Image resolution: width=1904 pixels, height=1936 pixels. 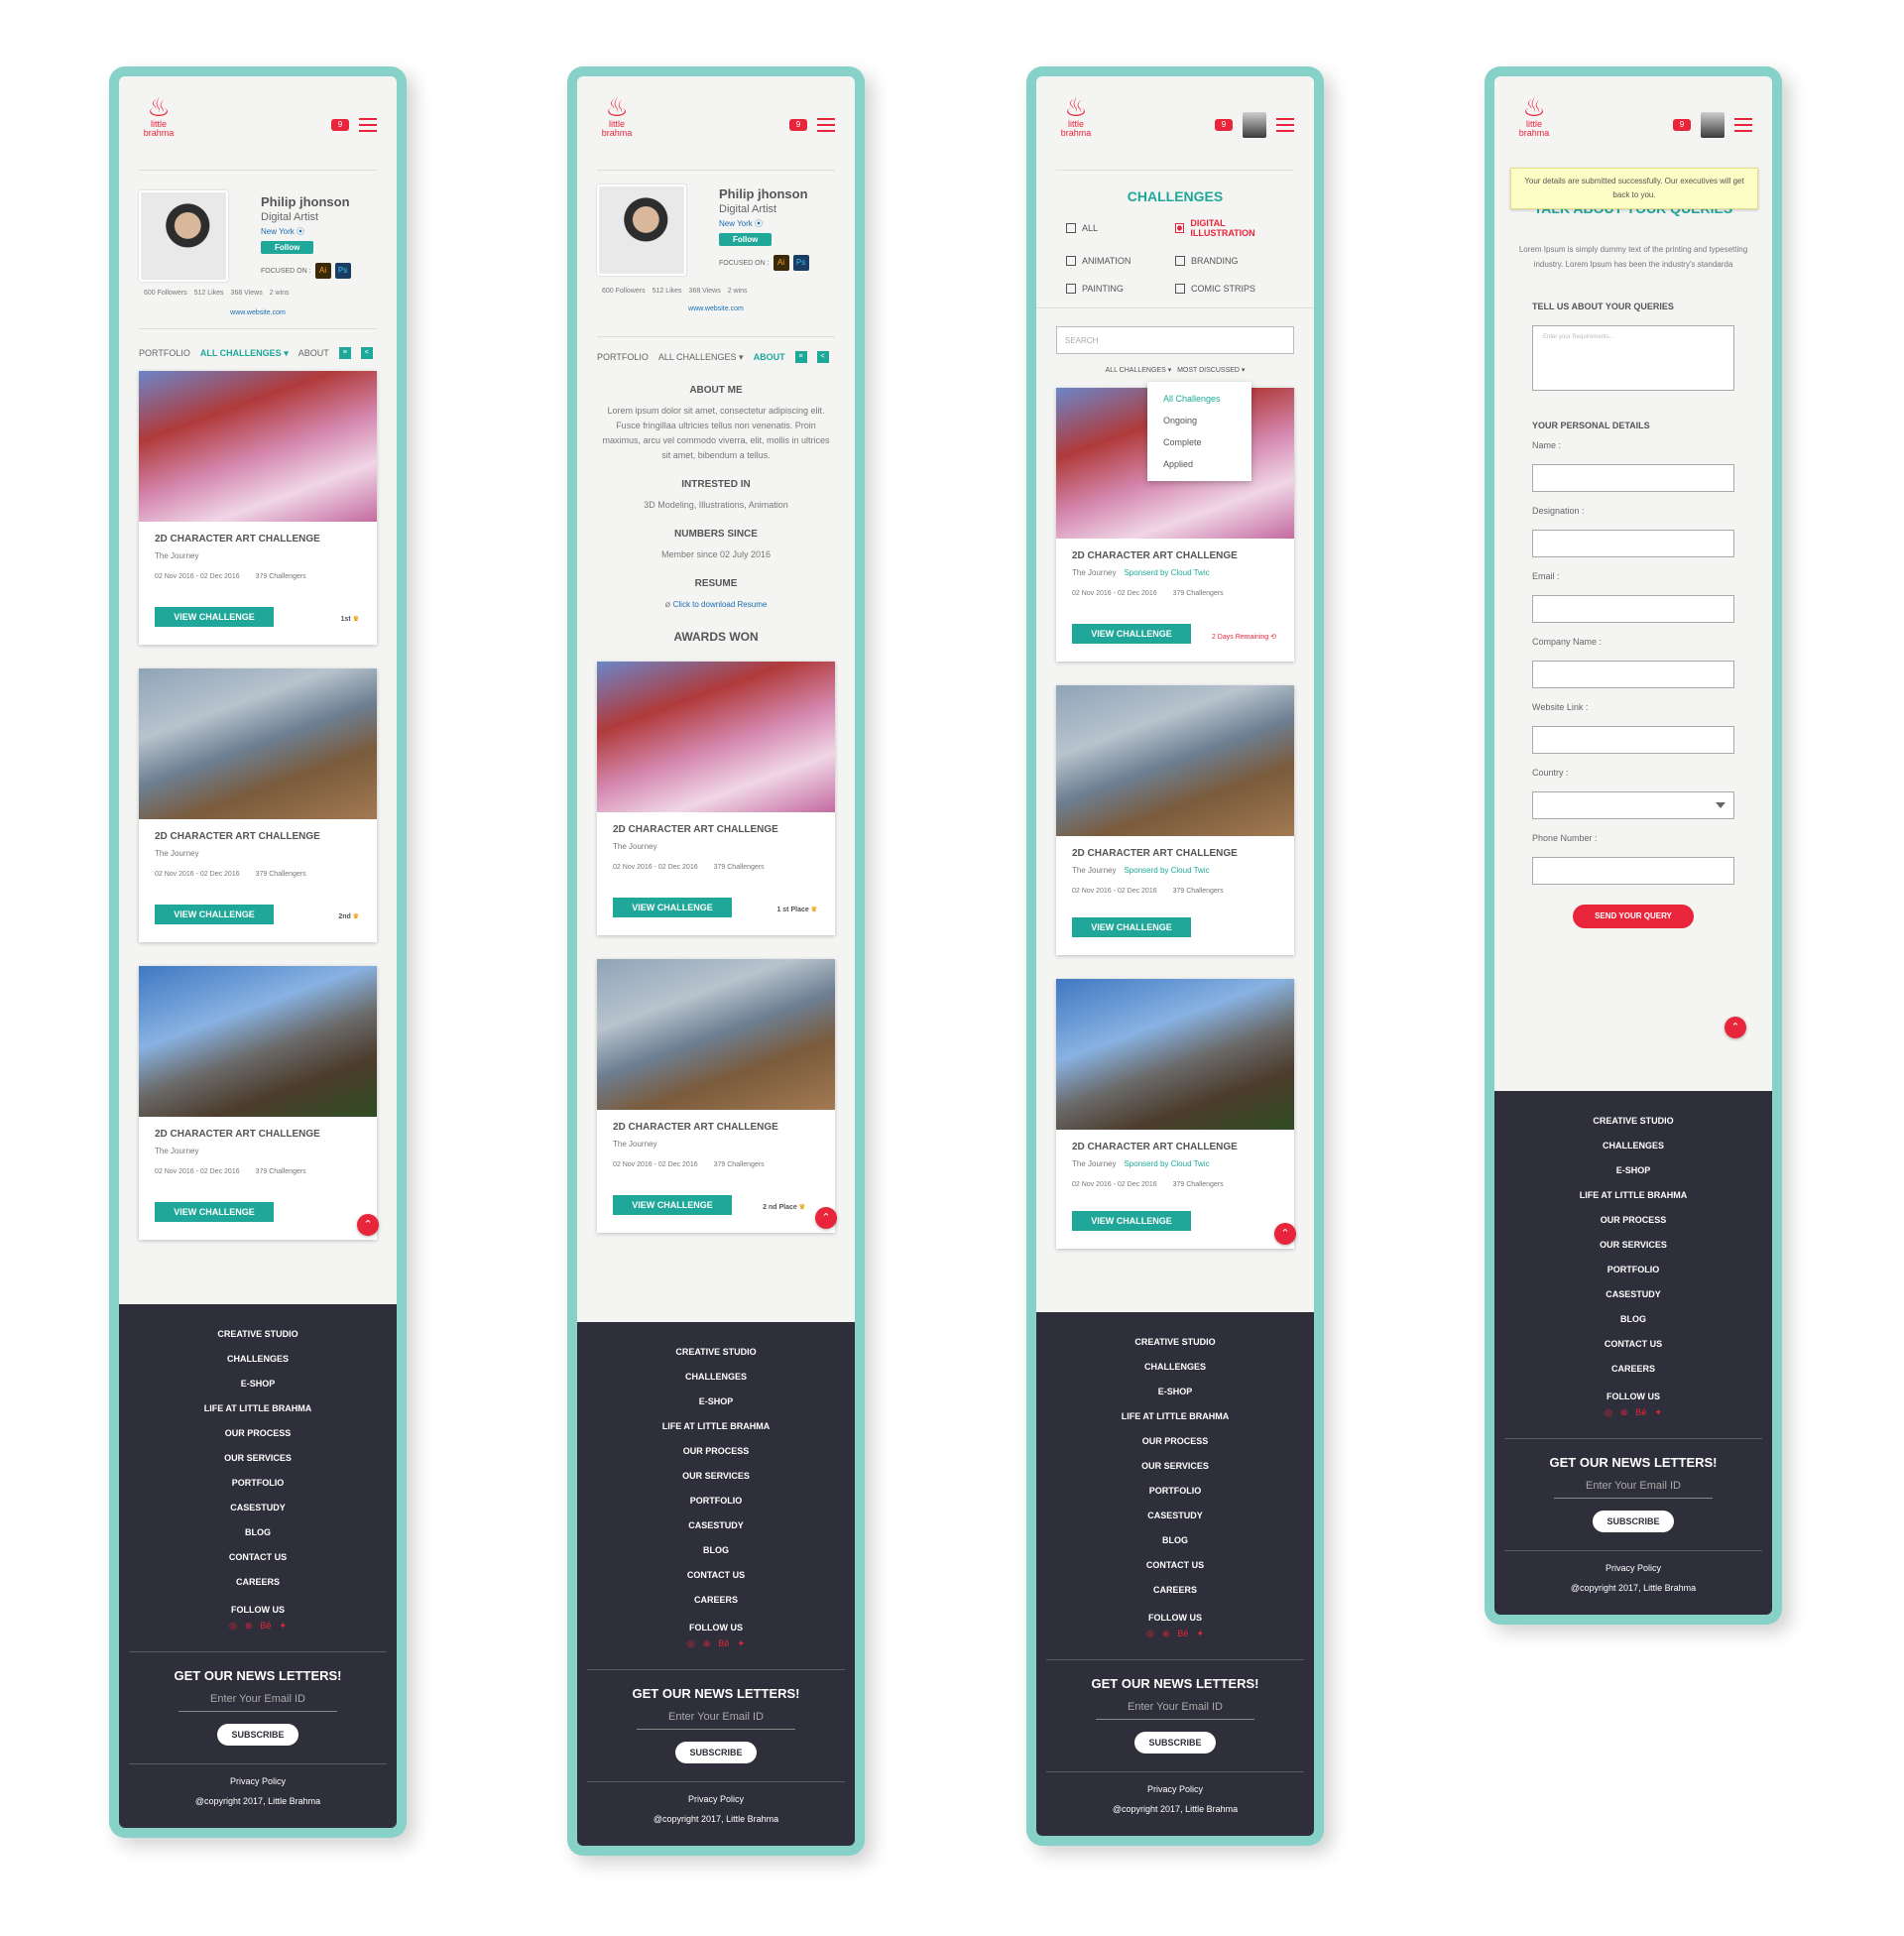 What do you see at coordinates (1211, 370) in the screenshot?
I see `sort-most-discussed: MOST DISCUSSED ▾` at bounding box center [1211, 370].